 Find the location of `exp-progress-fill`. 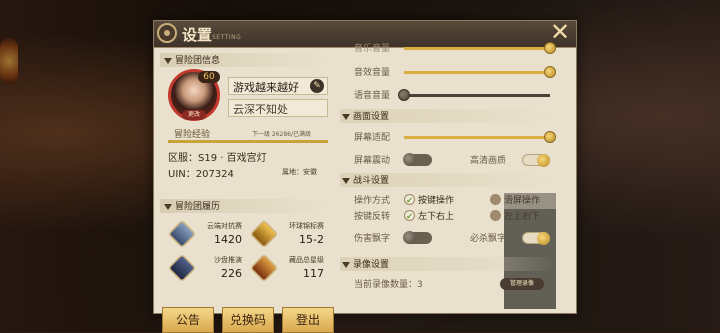

exp-progress-fill is located at coordinates (248, 141).